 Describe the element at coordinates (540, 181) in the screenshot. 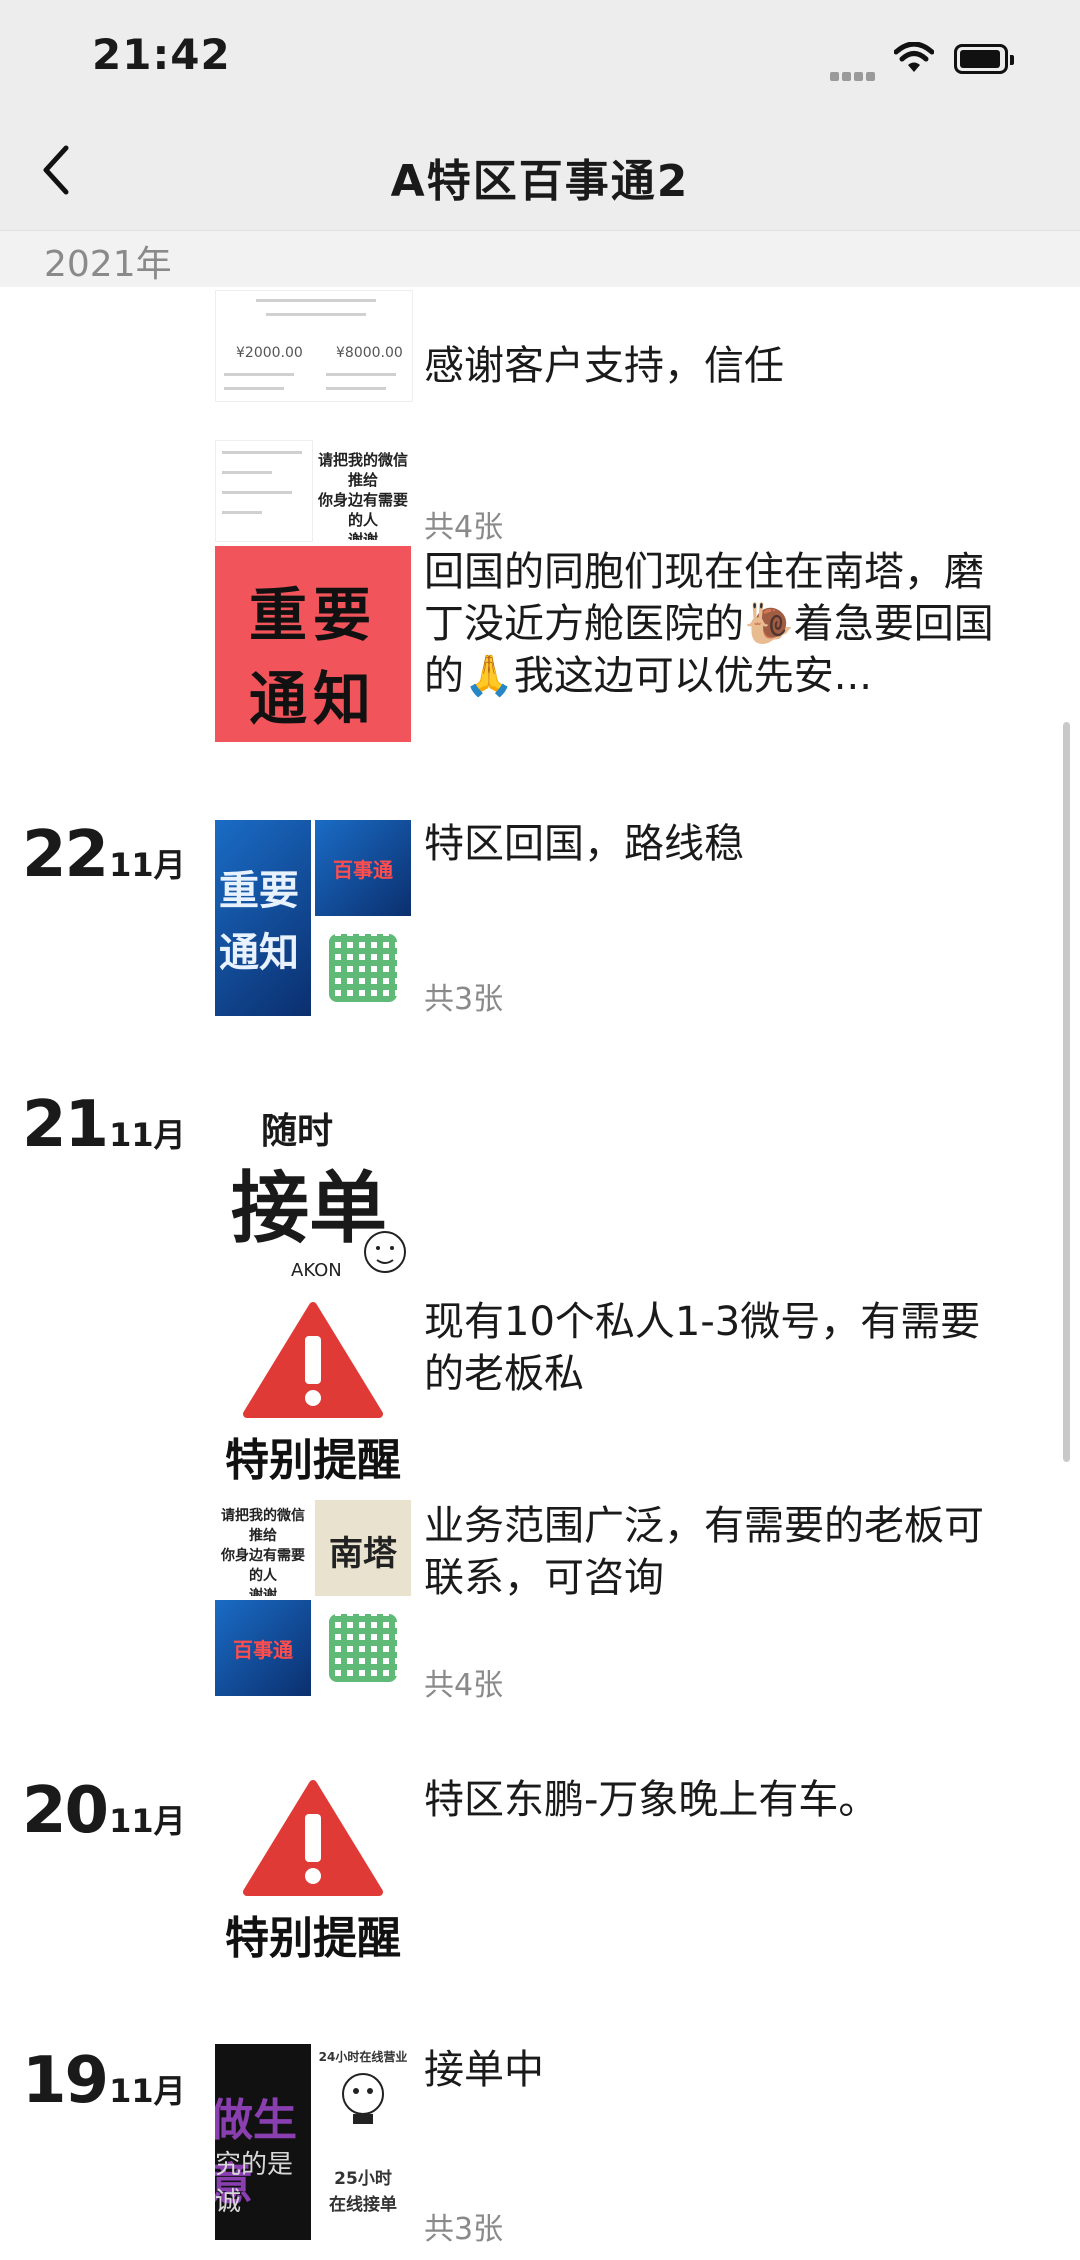

I see `page-title: A特区百事通2` at that location.